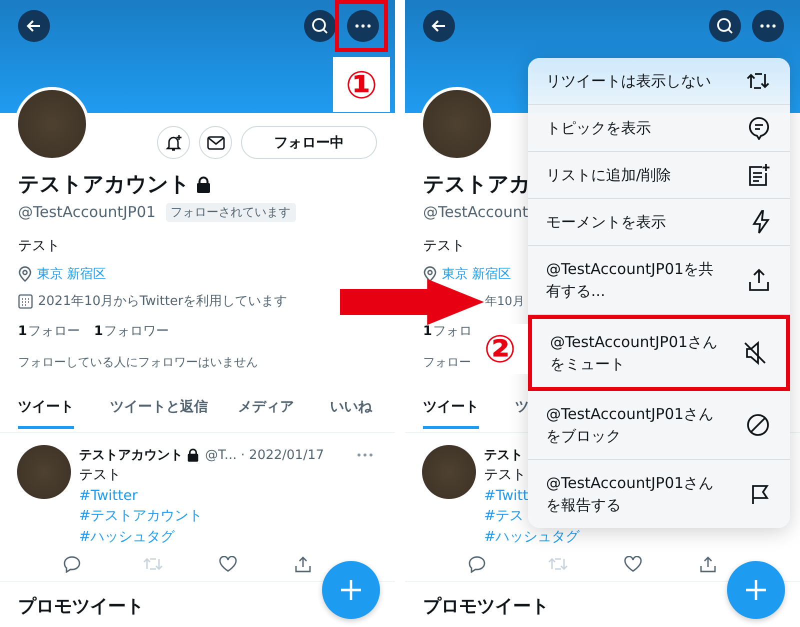 The image size is (800, 627). I want to click on profile-tab: メディア, so click(266, 408).